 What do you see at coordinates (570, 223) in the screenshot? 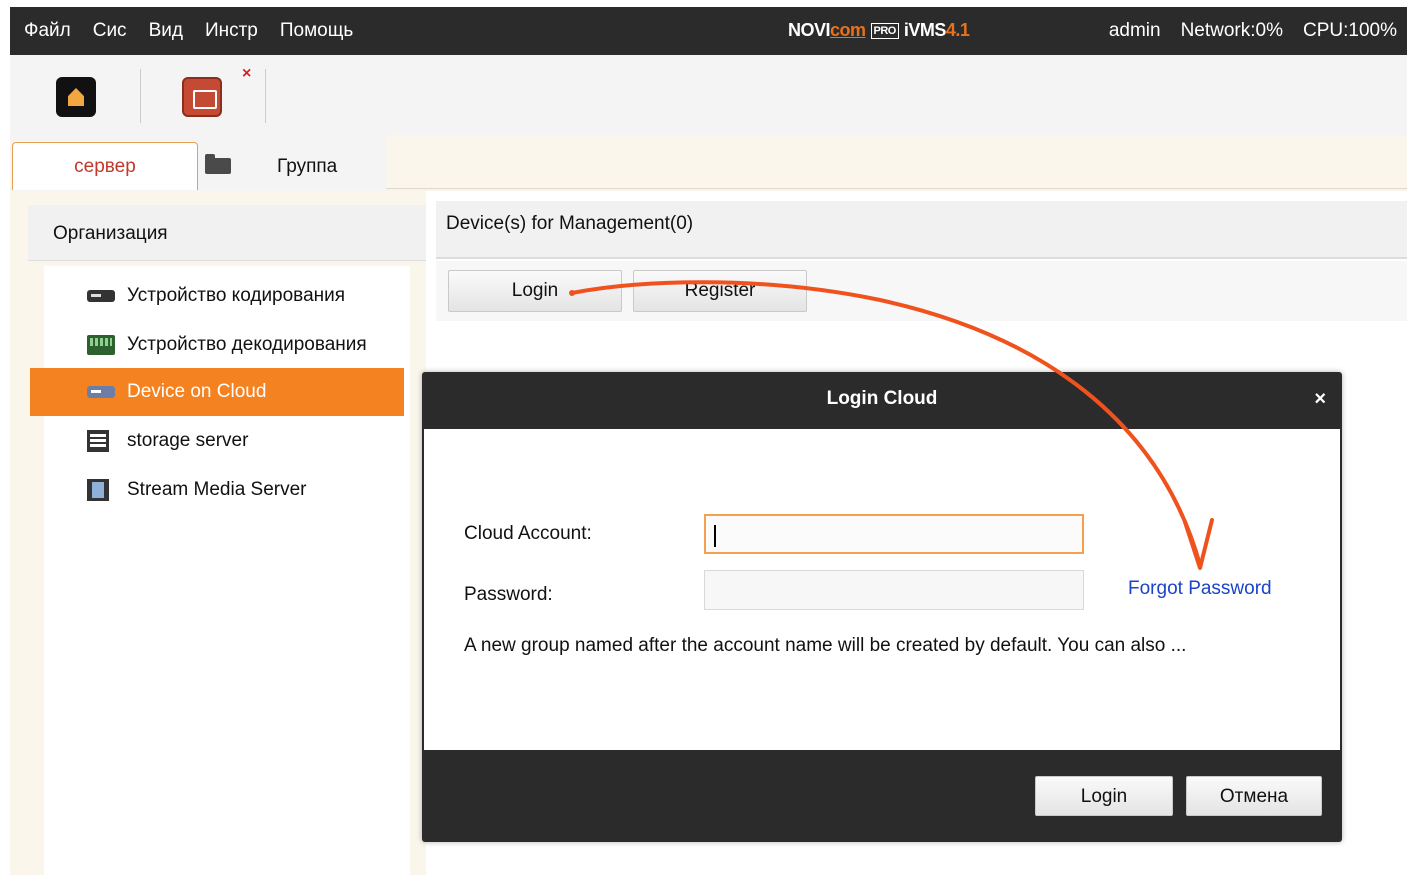
I see `device-list-title: Device(s) for Management(0)` at bounding box center [570, 223].